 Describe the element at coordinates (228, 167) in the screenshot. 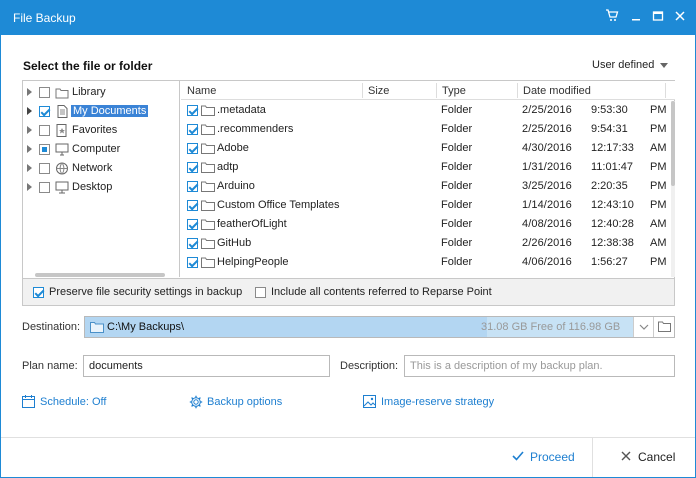

I see `file-name: adtp` at that location.